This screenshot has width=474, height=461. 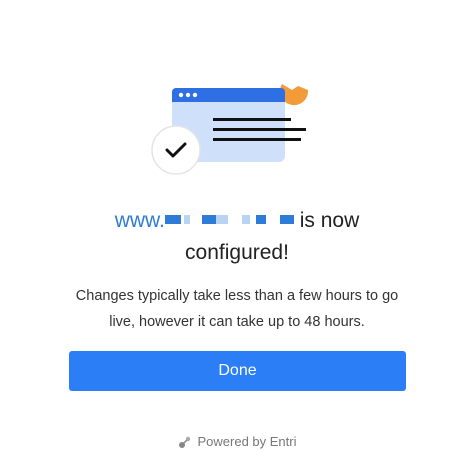 I want to click on headline-line-2: configured!, so click(x=237, y=252).